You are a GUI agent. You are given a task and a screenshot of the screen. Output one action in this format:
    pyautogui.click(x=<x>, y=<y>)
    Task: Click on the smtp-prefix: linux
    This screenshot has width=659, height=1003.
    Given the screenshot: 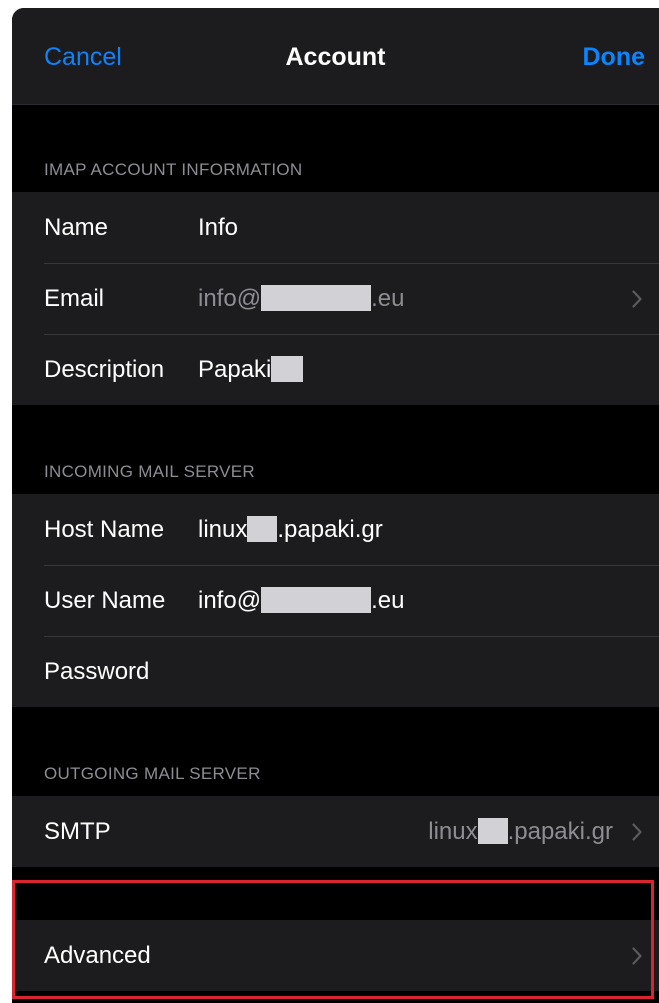 What is the action you would take?
    pyautogui.click(x=453, y=831)
    